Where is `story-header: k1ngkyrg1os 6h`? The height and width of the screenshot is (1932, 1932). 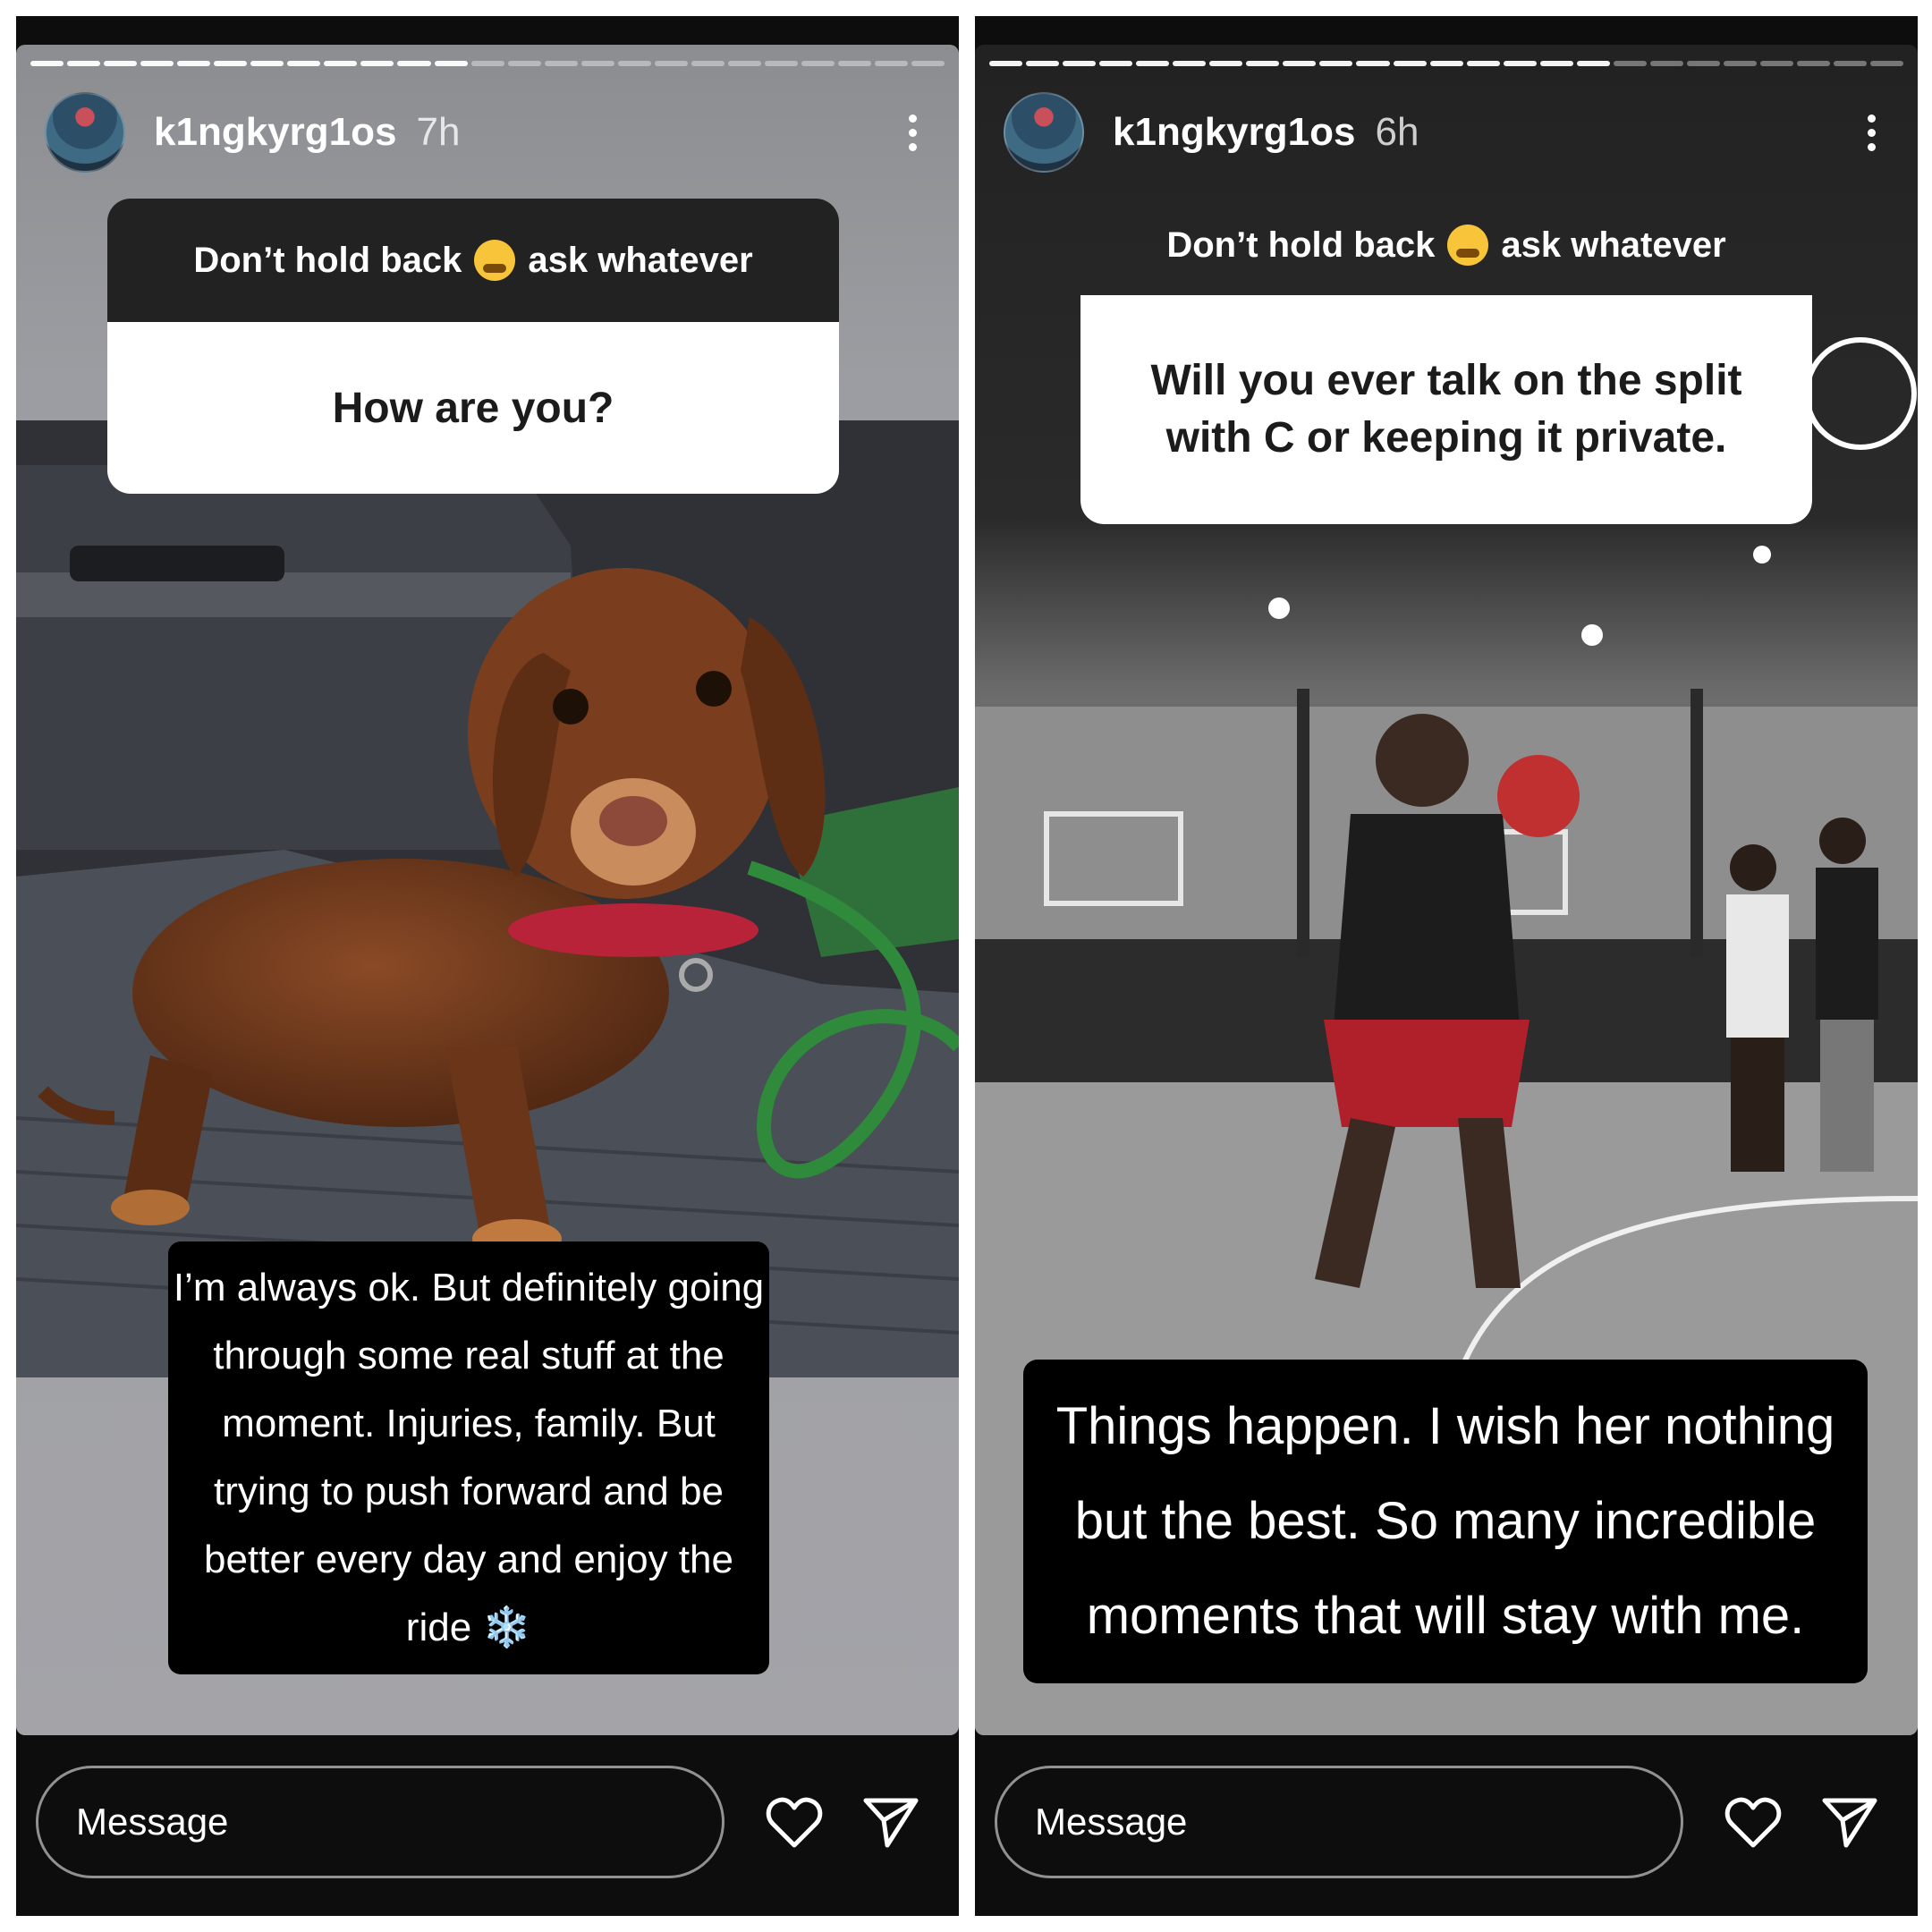
story-header: k1ngkyrg1os 6h is located at coordinates (1446, 132).